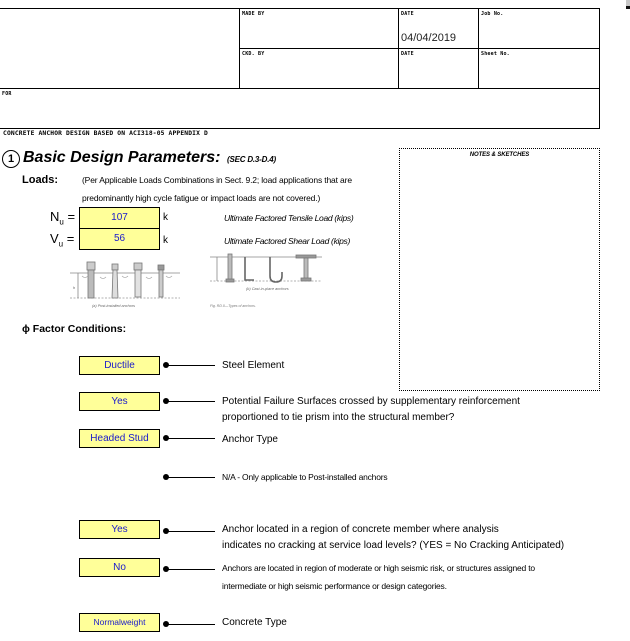 The width and height of the screenshot is (630, 641). What do you see at coordinates (119, 401) in the screenshot?
I see `supplementary-reinforcement-select: Yes` at bounding box center [119, 401].